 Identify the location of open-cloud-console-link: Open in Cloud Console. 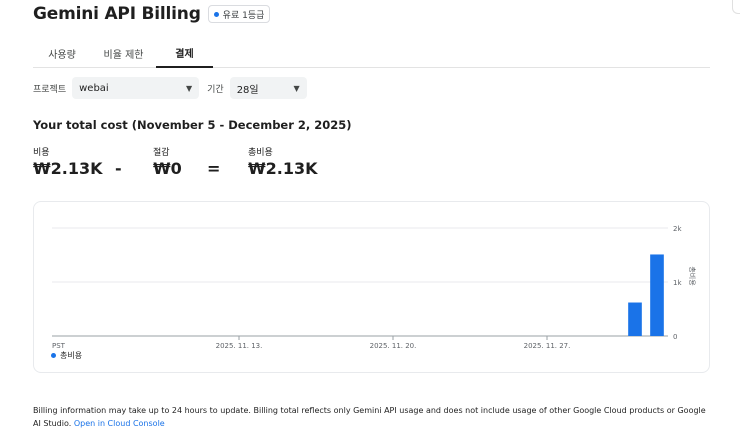
(119, 423).